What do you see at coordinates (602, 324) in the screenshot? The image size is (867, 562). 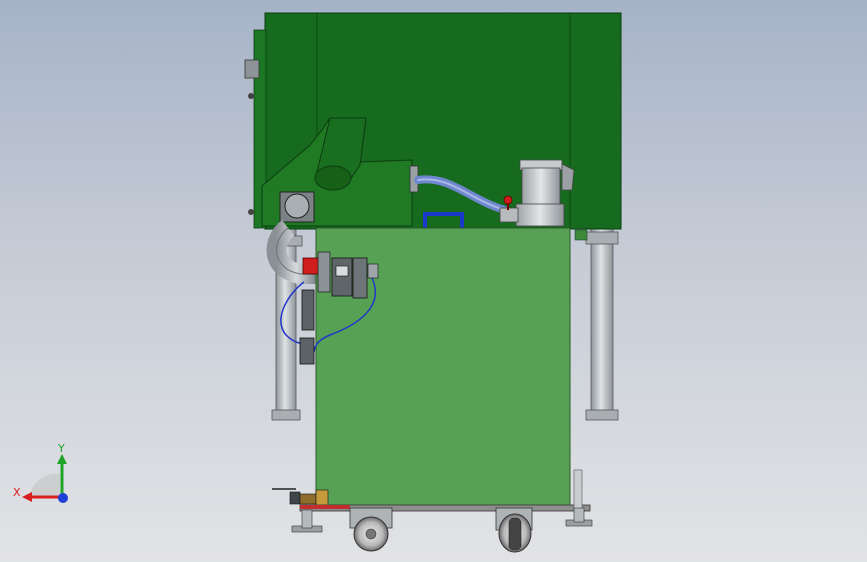 I see `rear-leg-right` at bounding box center [602, 324].